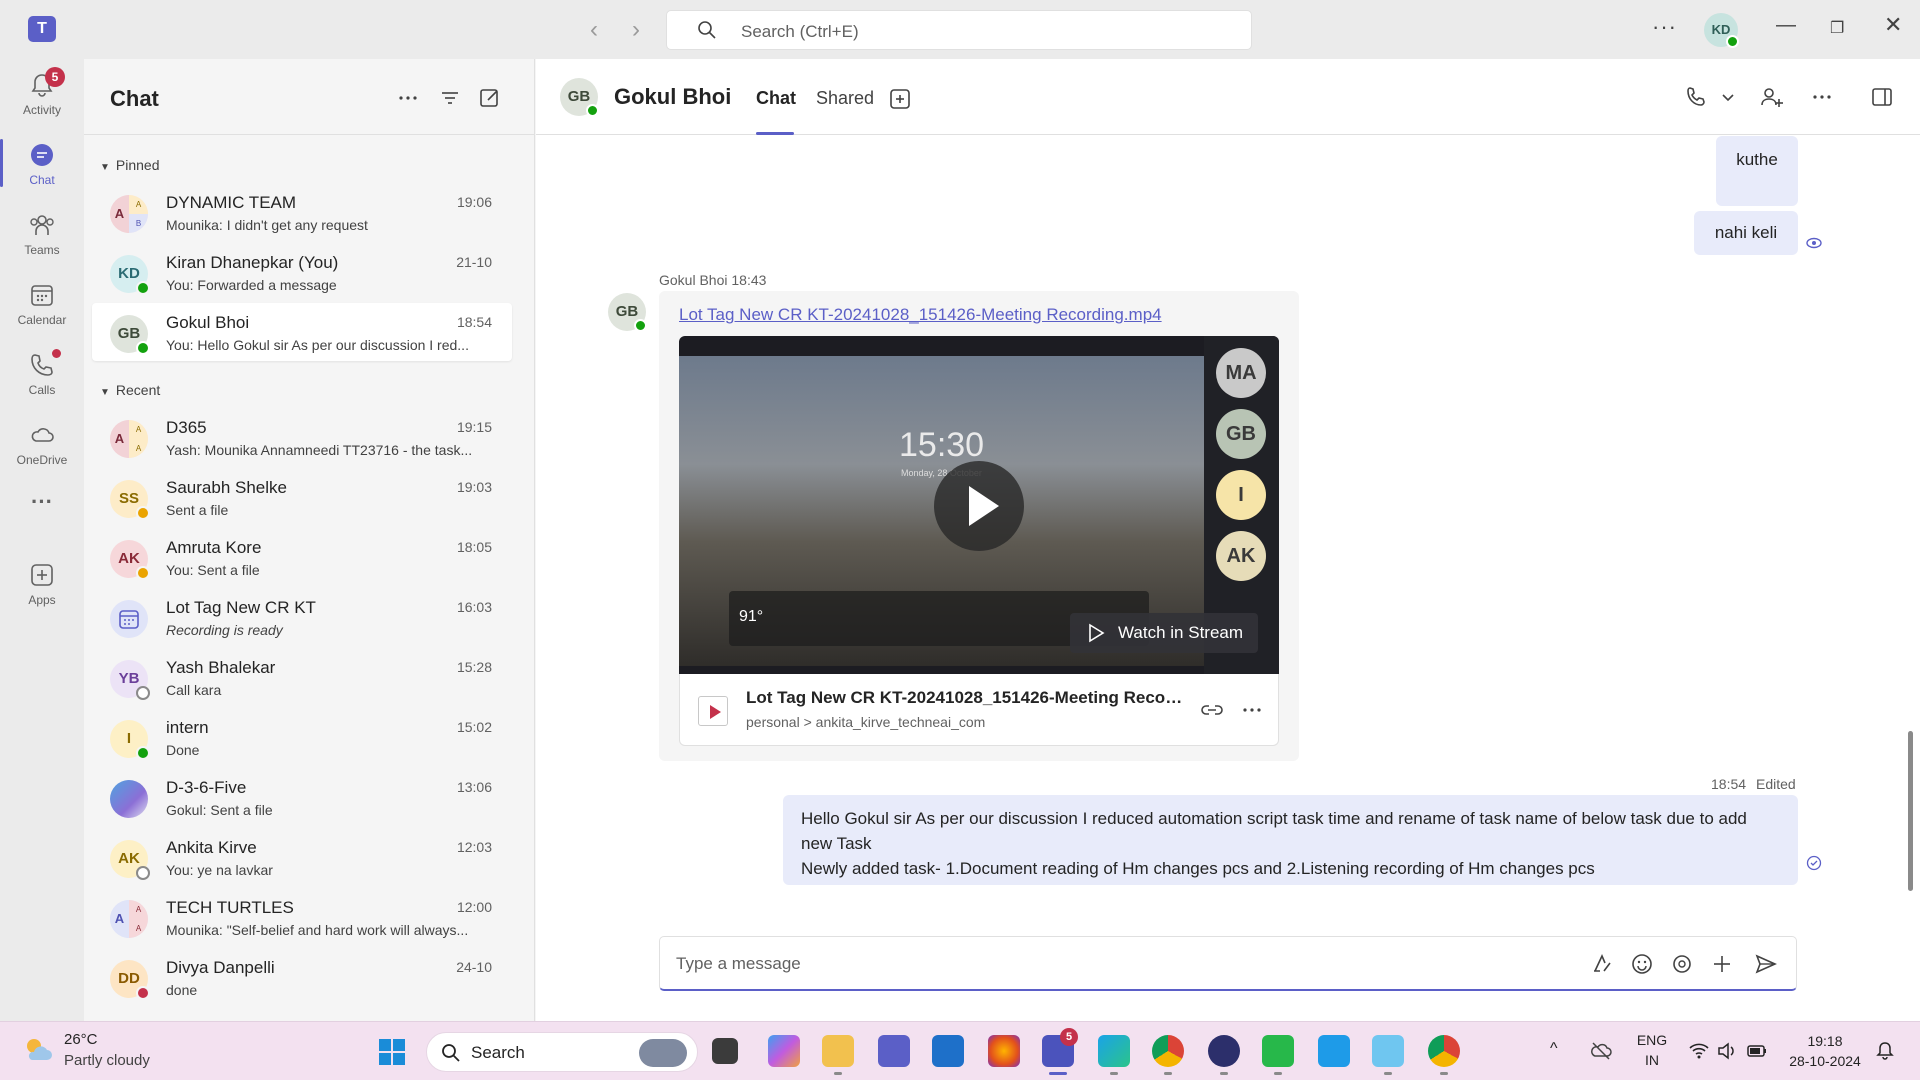 This screenshot has width=1920, height=1080. I want to click on edge-icon, so click(1114, 1051).